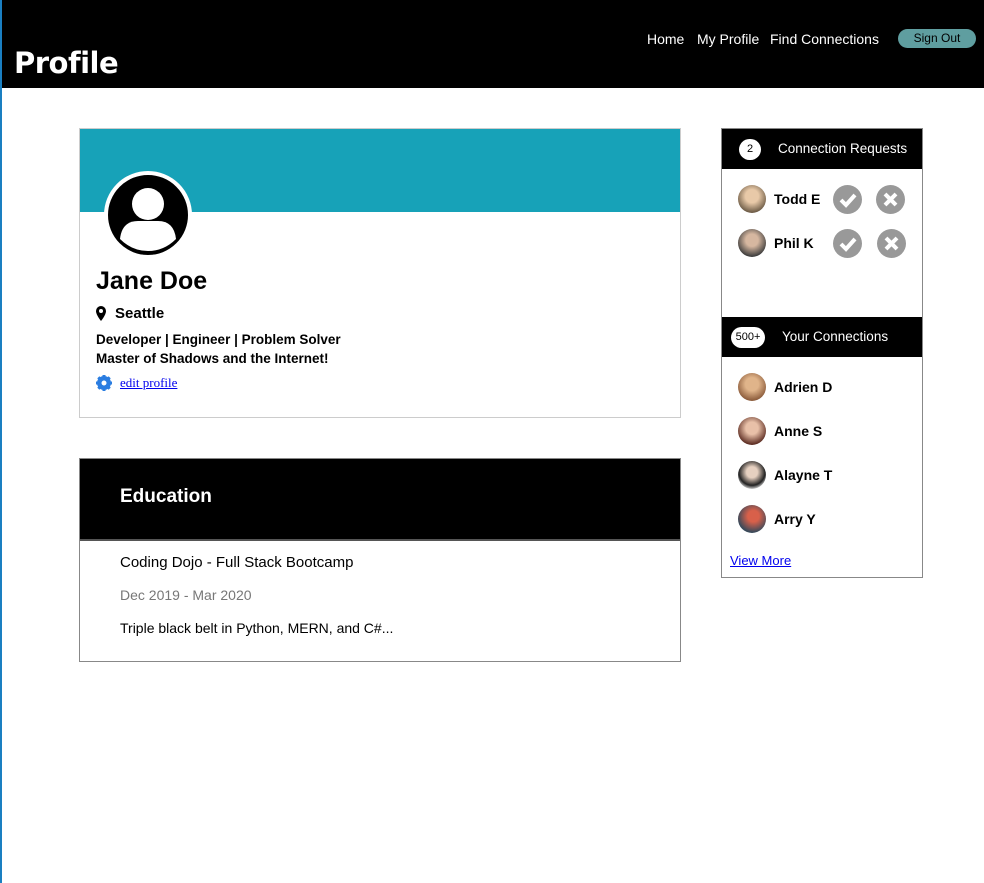  Describe the element at coordinates (66, 63) in the screenshot. I see `brand-title: Profile` at that location.